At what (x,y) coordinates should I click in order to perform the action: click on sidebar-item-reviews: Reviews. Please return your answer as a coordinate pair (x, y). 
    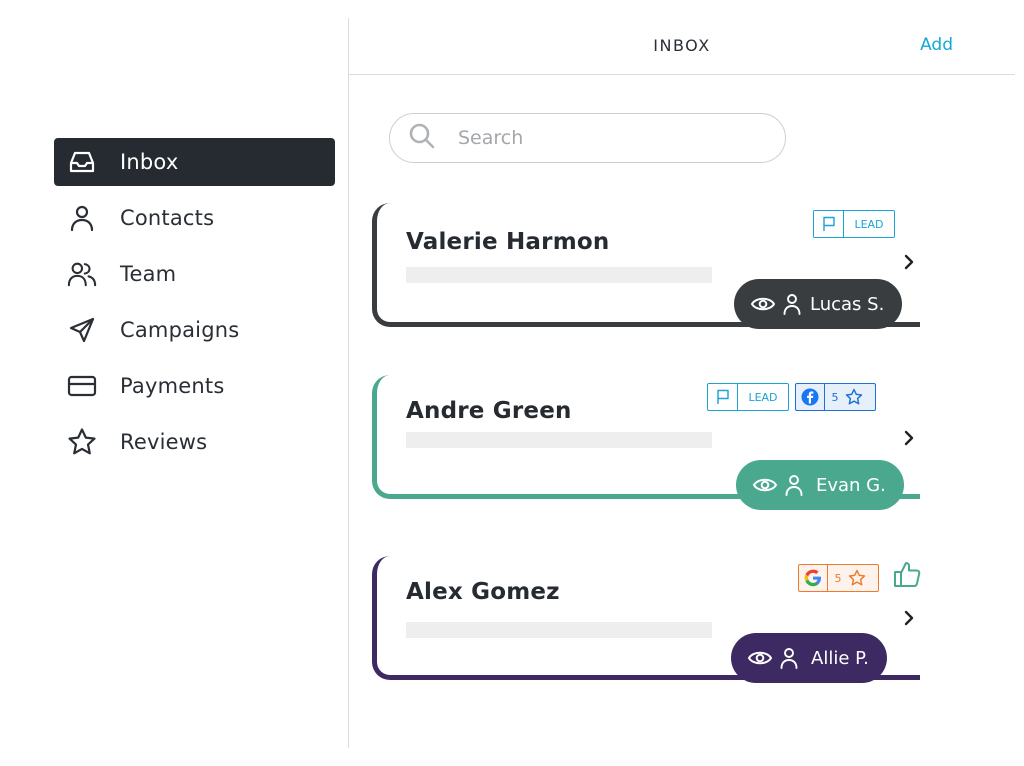
    Looking at the image, I should click on (194, 442).